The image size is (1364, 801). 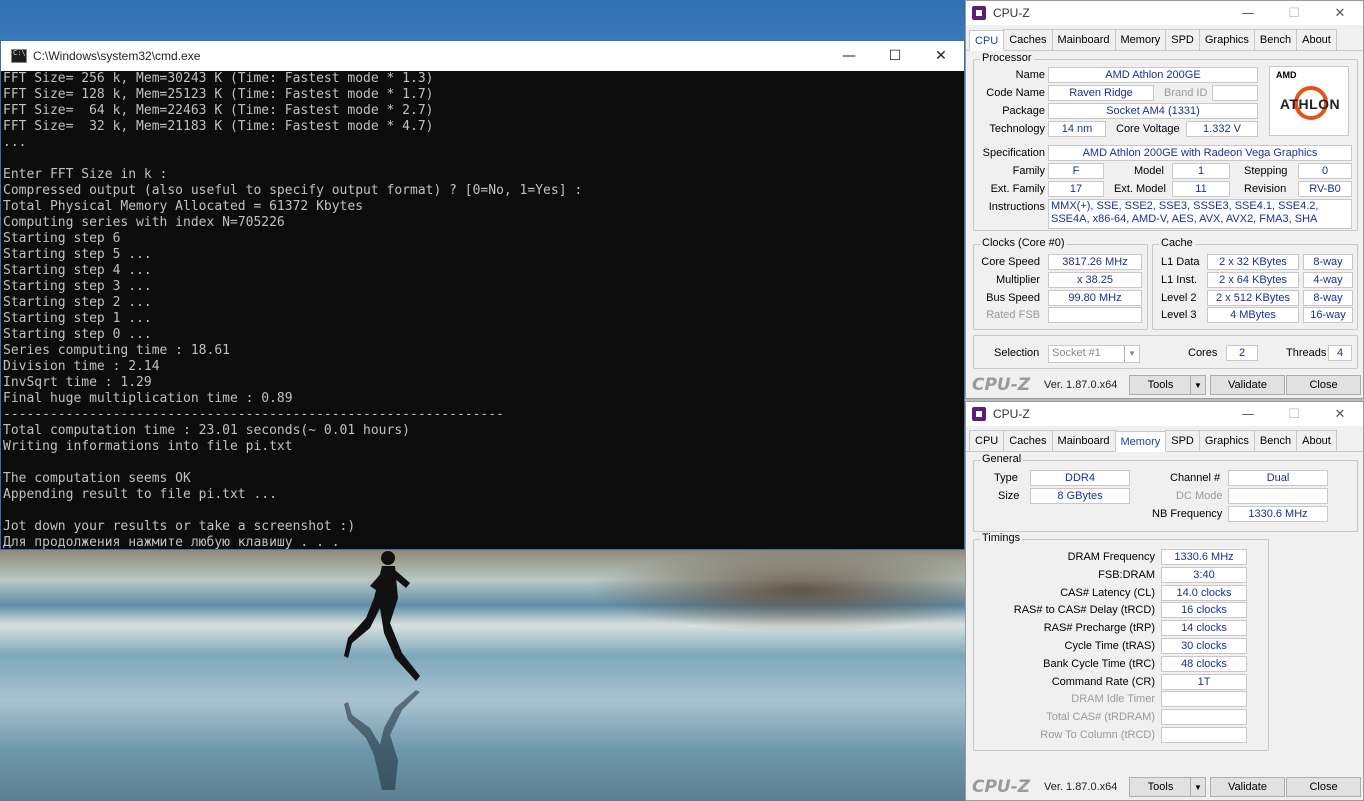 I want to click on console-line: Enter FFT Size in k :, so click(x=85, y=174).